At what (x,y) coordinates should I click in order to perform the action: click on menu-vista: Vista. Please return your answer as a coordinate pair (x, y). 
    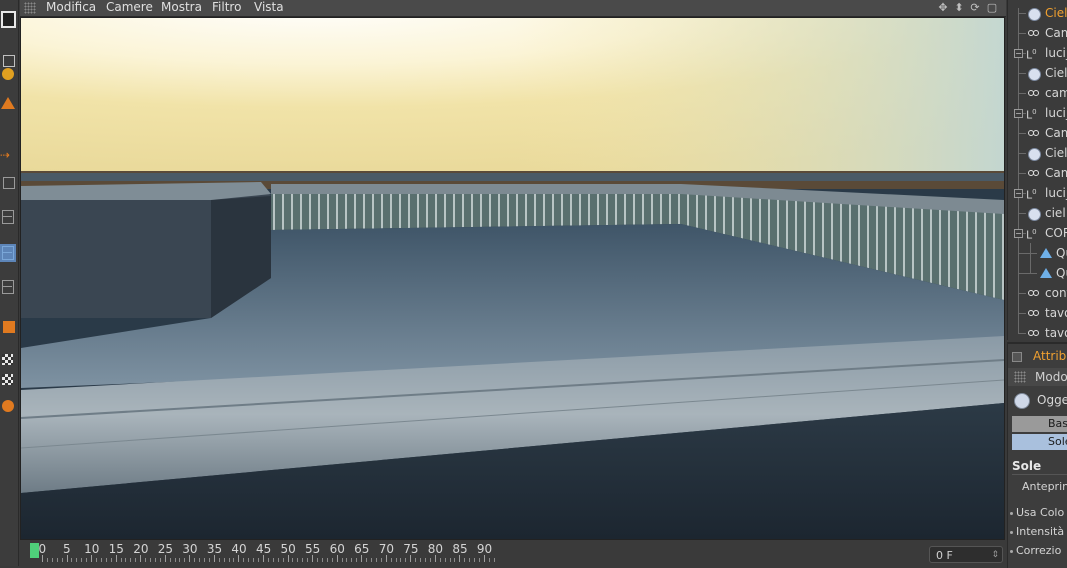
    Looking at the image, I should click on (269, 8).